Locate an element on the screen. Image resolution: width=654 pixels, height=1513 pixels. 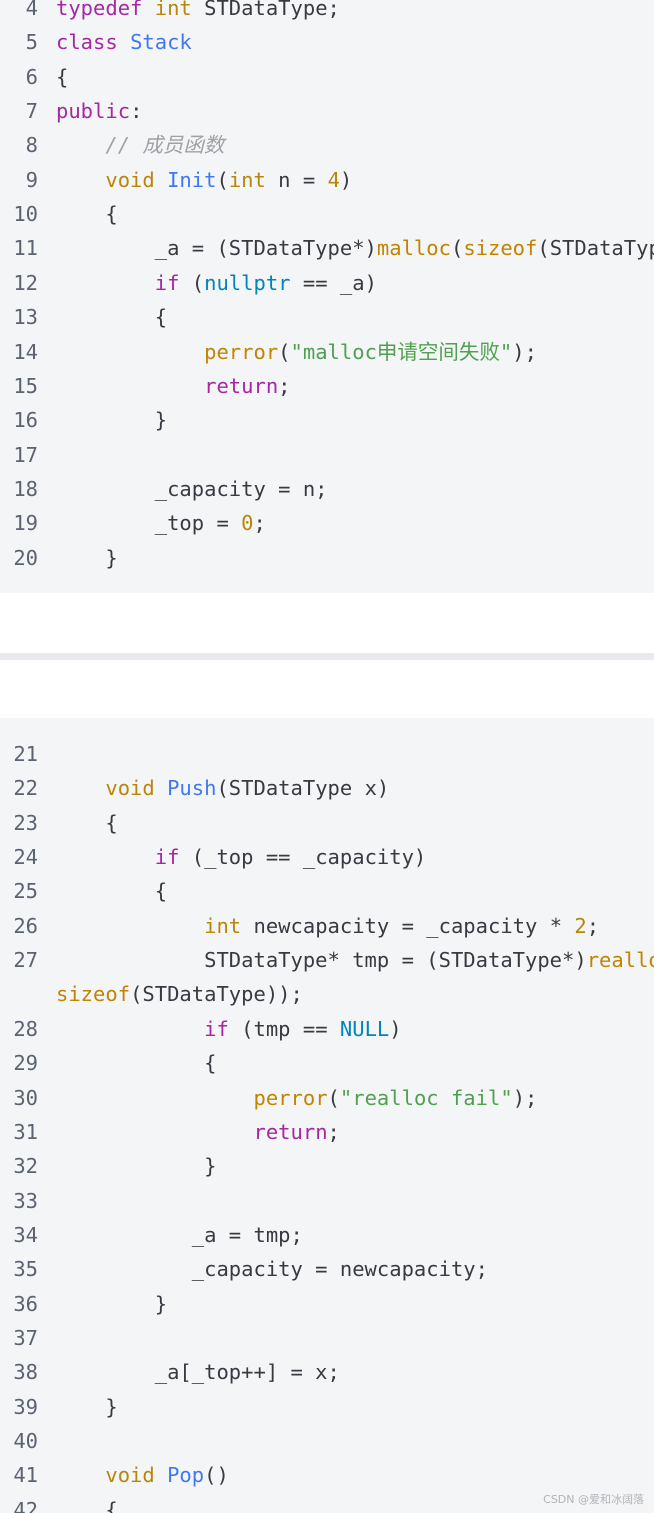
code-line: 21 is located at coordinates (19, 754).